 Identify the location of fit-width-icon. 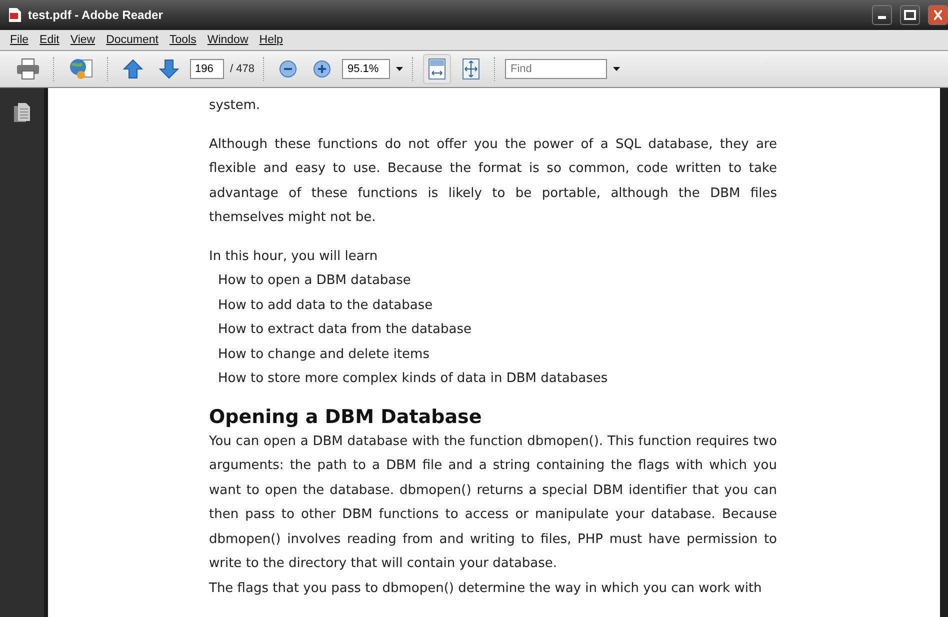
(437, 69).